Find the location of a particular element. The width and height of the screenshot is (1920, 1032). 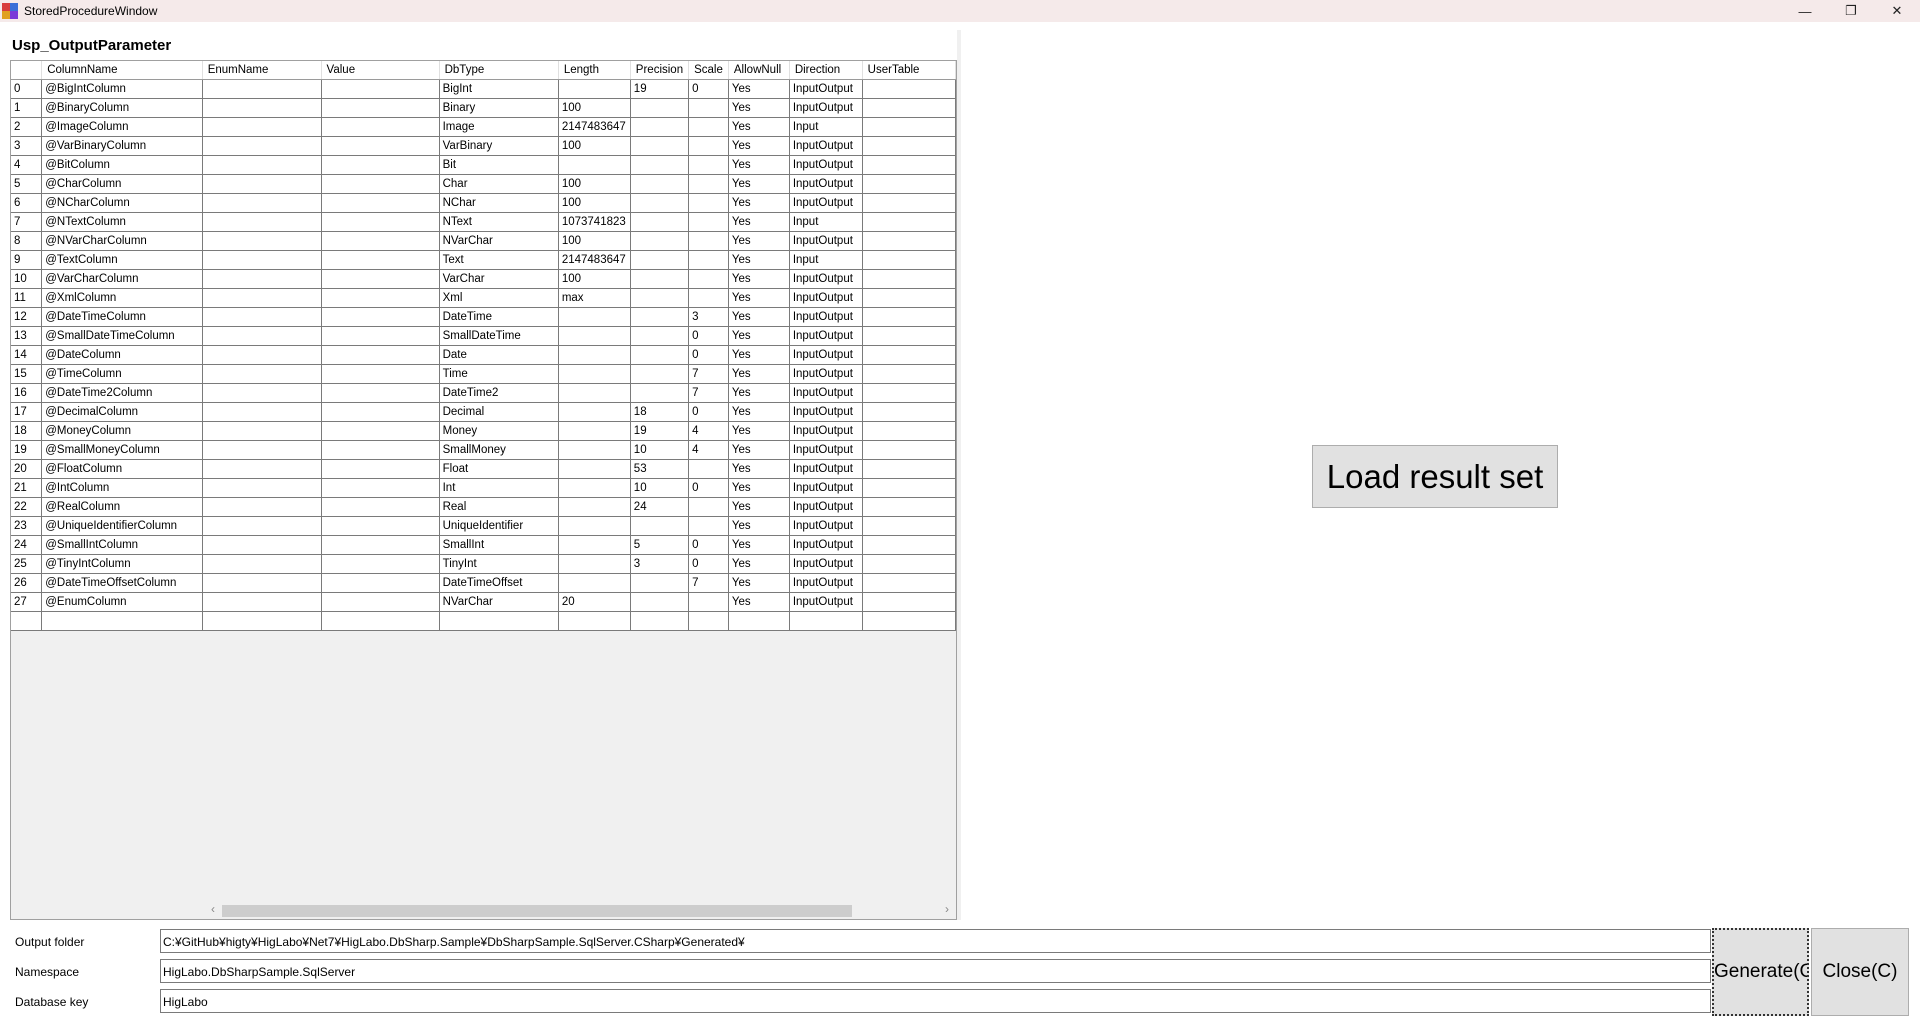

table-cell: @EnumColumn is located at coordinates (122, 602).